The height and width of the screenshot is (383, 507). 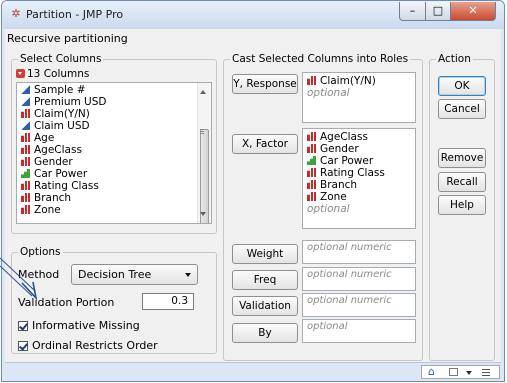 I want to click on columns-count-header: 13 Columns, so click(x=52, y=74).